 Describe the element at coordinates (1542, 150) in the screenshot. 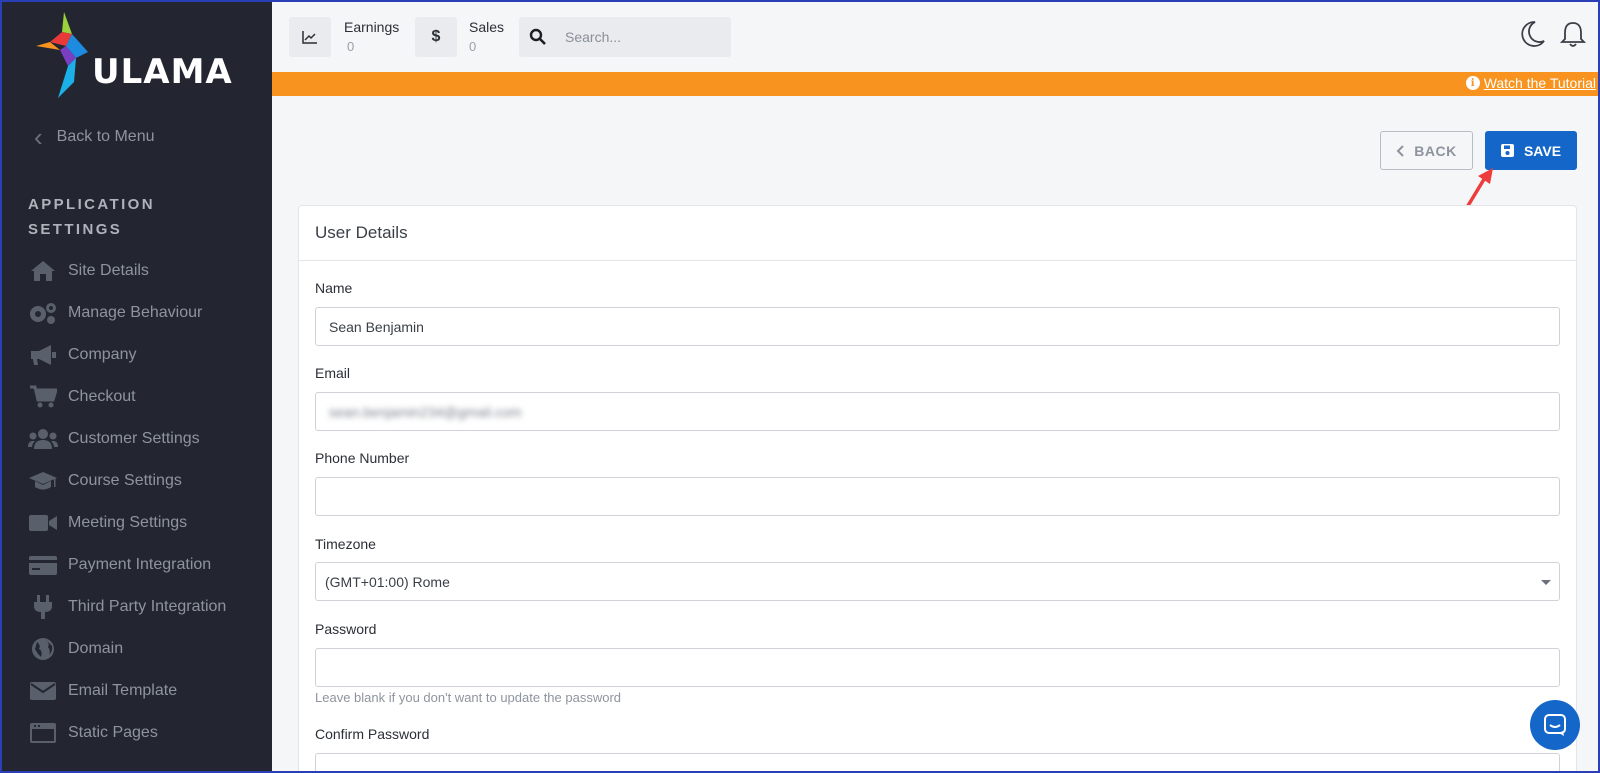

I see `save-button-label: SAVE` at that location.